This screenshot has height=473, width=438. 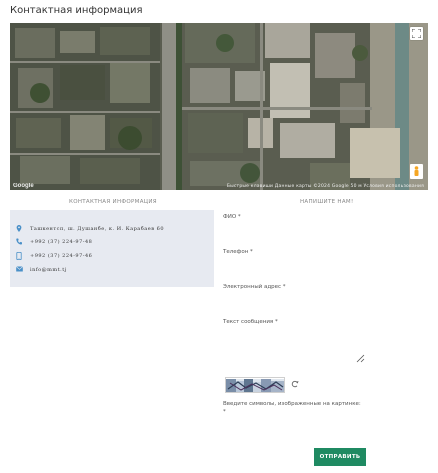 What do you see at coordinates (327, 202) in the screenshot?
I see `form-heading: НАПИШИТЕ НАМ!` at bounding box center [327, 202].